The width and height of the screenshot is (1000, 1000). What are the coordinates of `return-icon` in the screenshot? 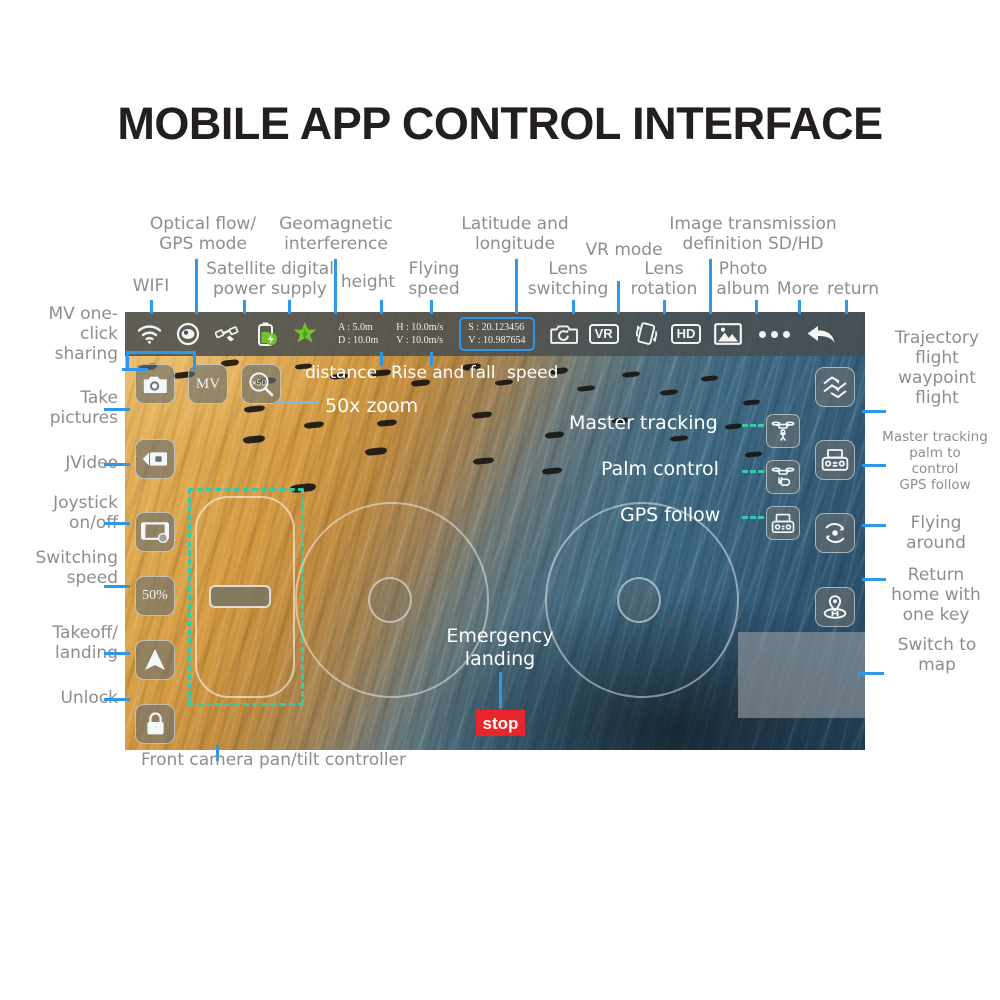 It's located at (821, 334).